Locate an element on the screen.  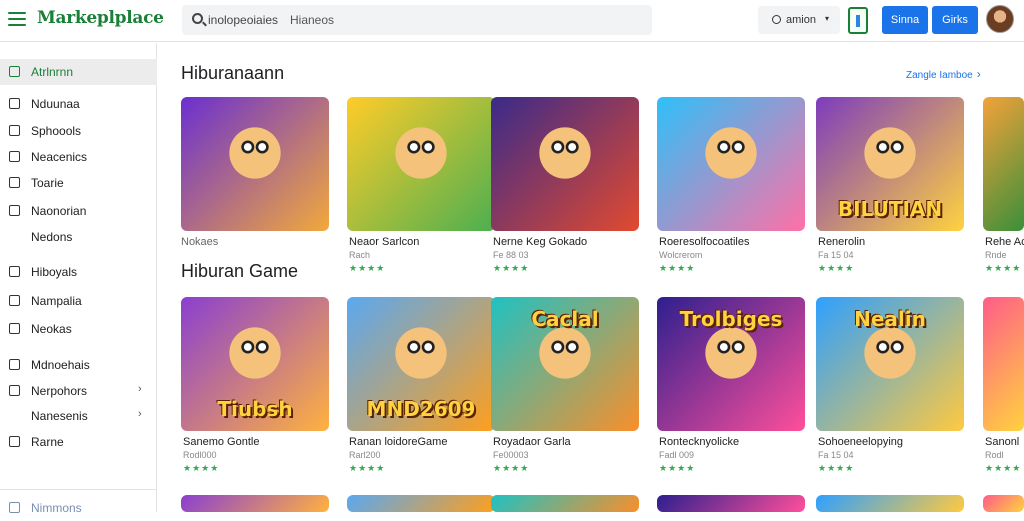
card-art-text: Trolbiges is located at coordinates (731, 319).